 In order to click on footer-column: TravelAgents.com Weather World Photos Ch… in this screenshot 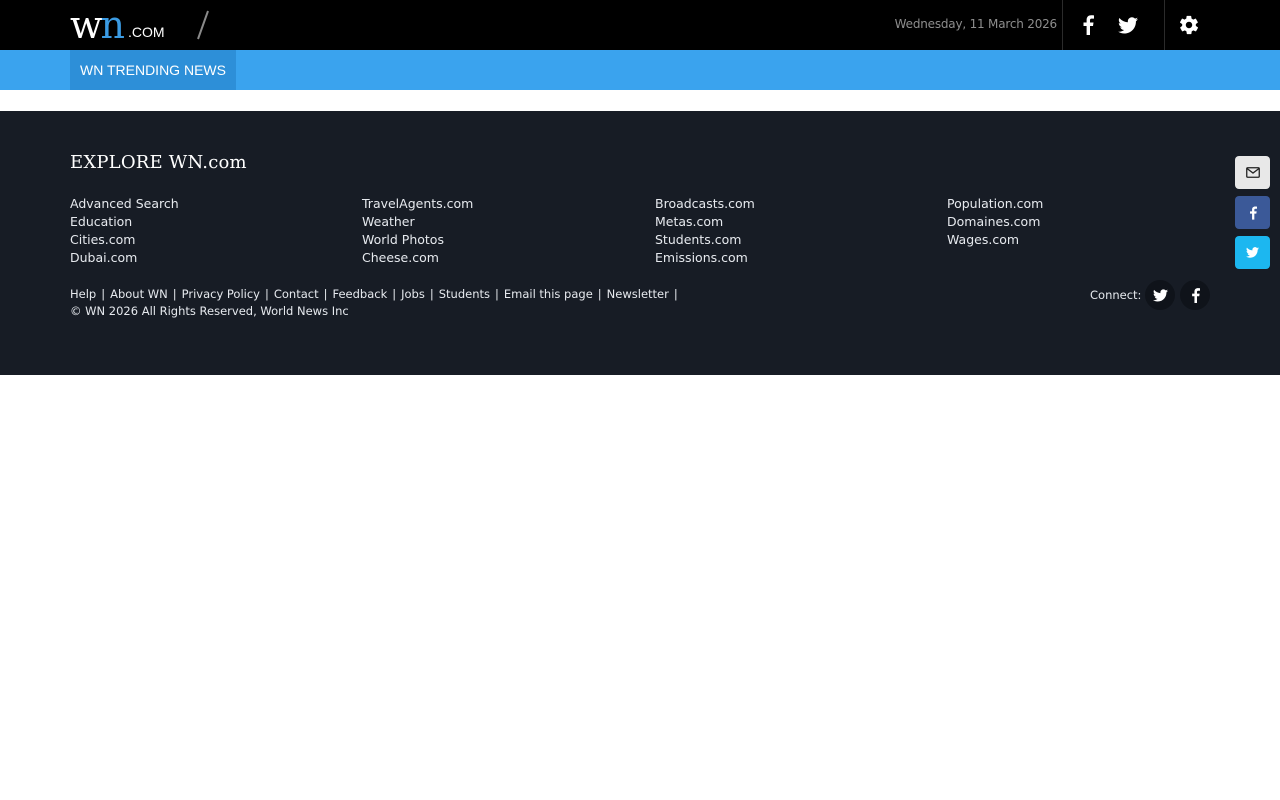, I will do `click(417, 231)`.